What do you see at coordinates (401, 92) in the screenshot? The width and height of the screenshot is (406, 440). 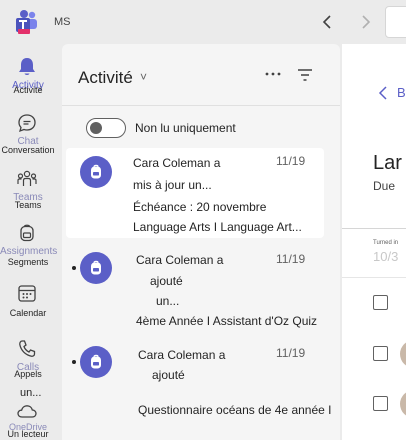 I see `back-link: B` at bounding box center [401, 92].